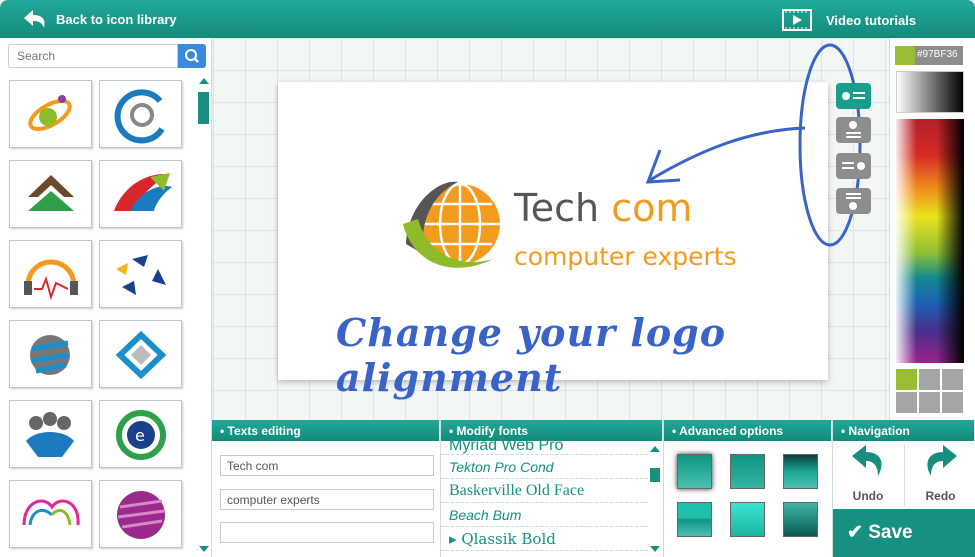 This screenshot has width=975, height=557. I want to click on texts-editing-title: Texts editing, so click(264, 431).